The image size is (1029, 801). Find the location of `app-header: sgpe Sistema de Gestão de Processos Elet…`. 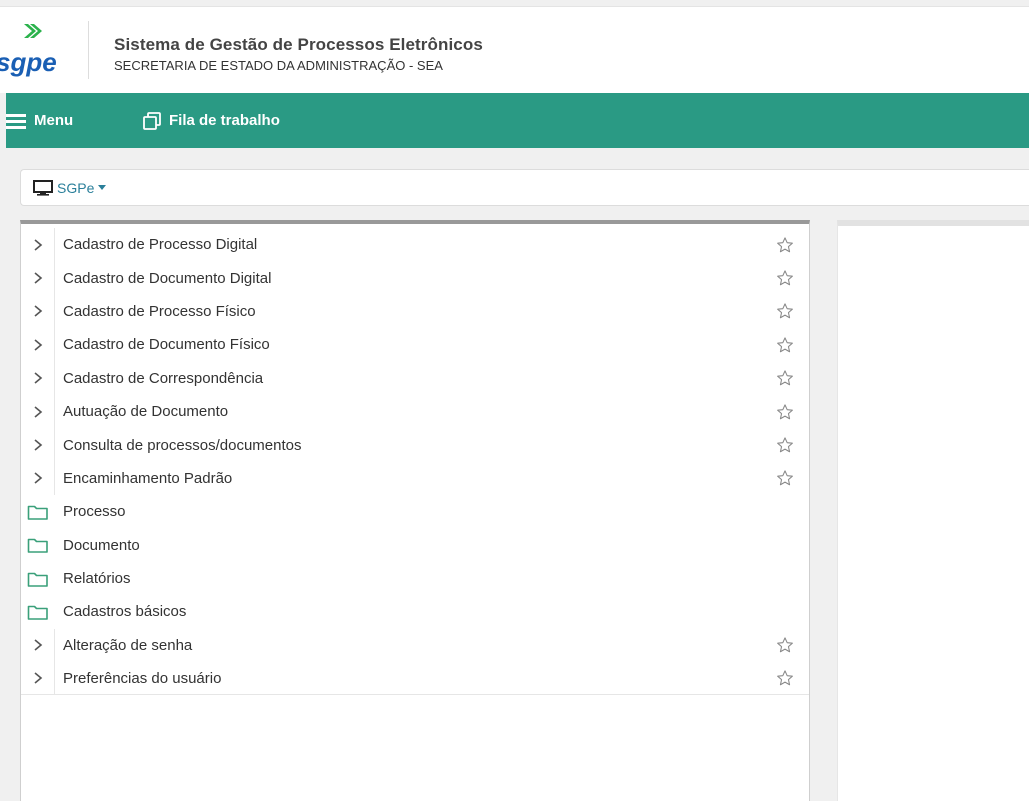

app-header: sgpe Sistema de Gestão de Processos Elet… is located at coordinates (514, 49).